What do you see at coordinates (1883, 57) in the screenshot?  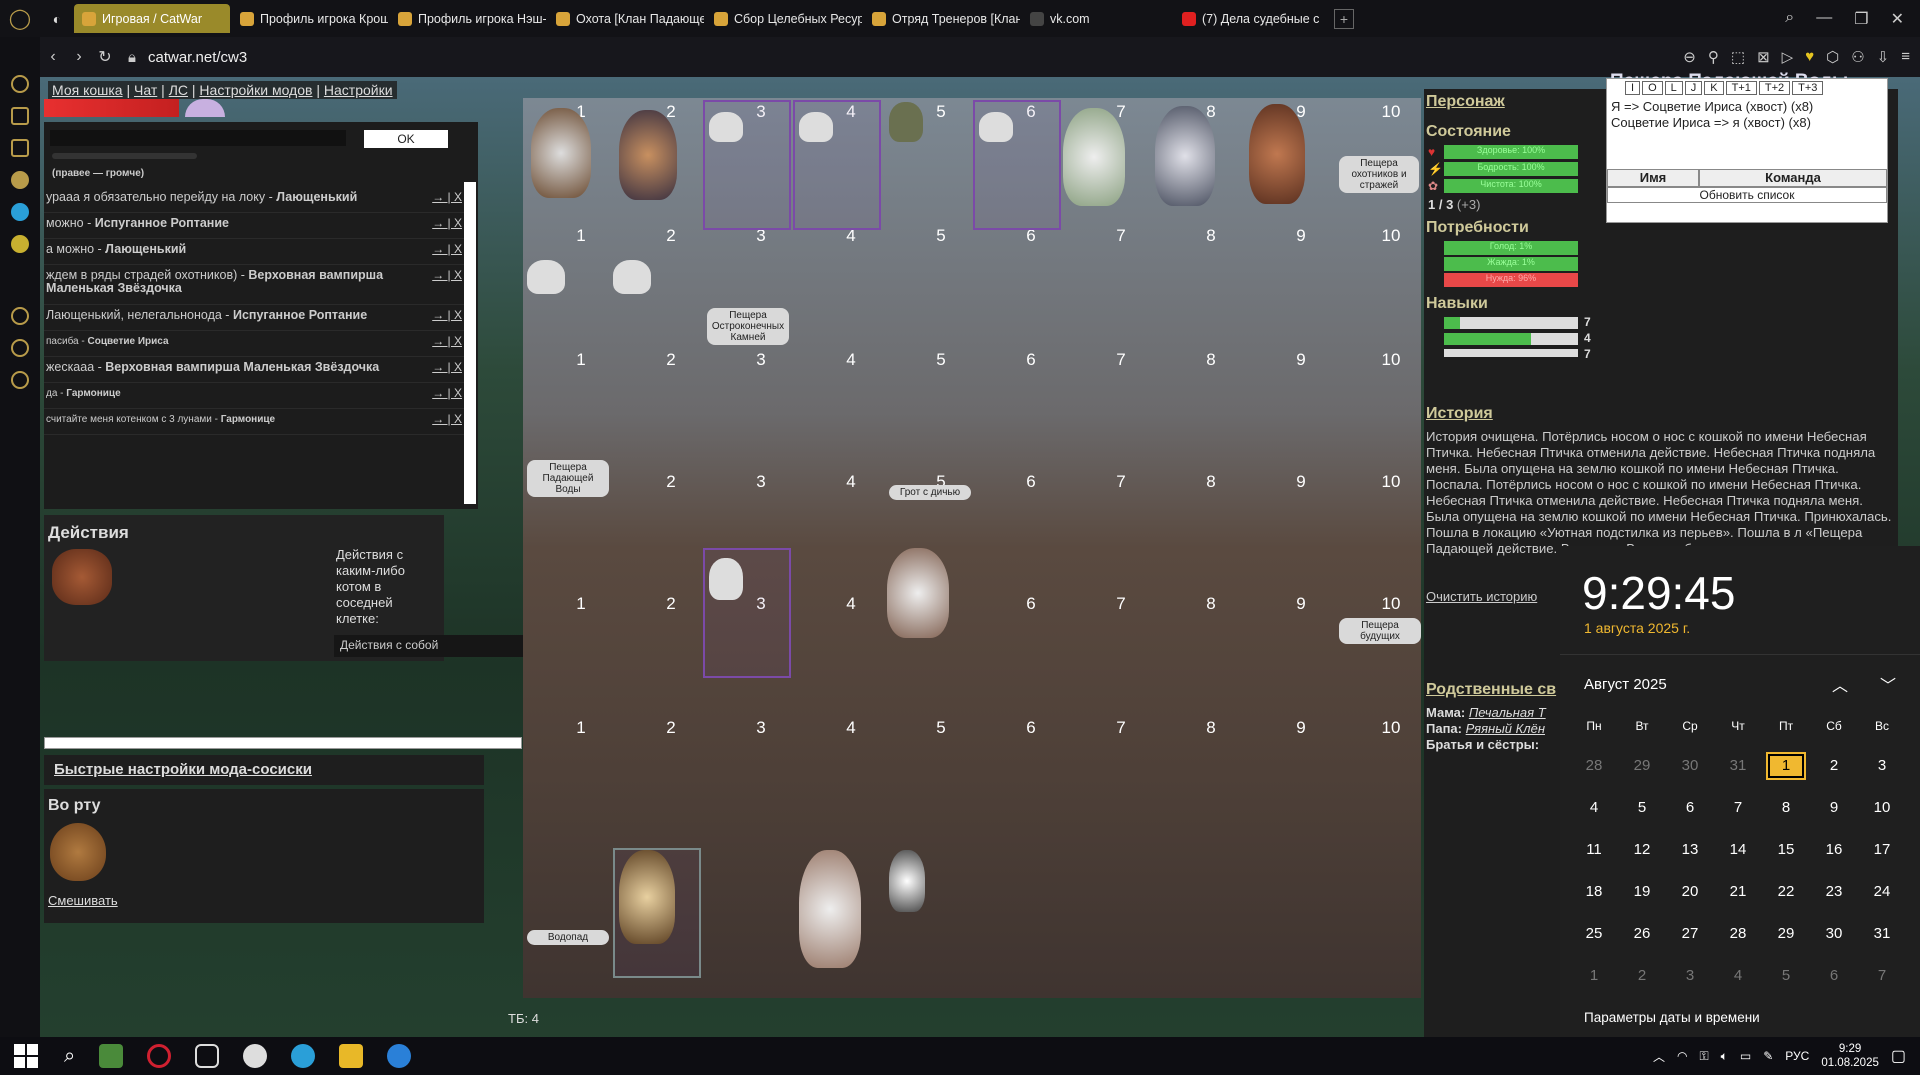 I see `download-icon: ⇩` at bounding box center [1883, 57].